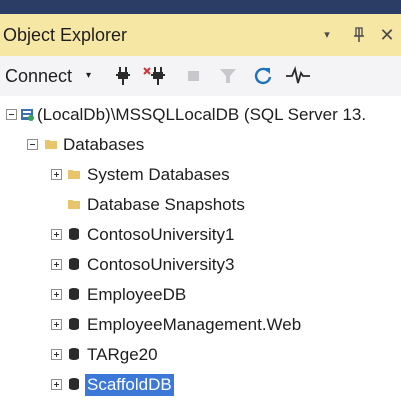 Image resolution: width=401 pixels, height=412 pixels. What do you see at coordinates (122, 354) in the screenshot?
I see `tree-node-label: TARge20` at bounding box center [122, 354].